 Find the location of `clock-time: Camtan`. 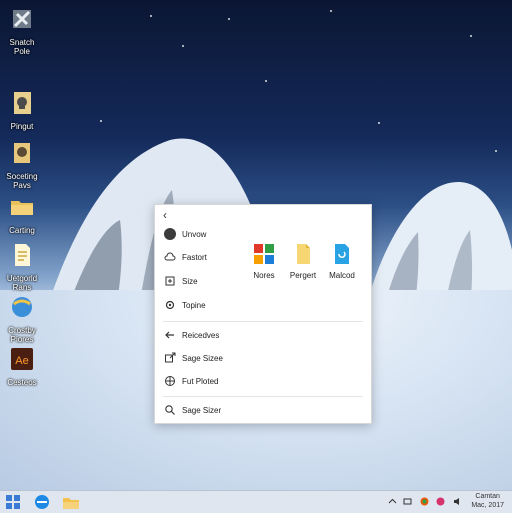

clock-time: Camtan is located at coordinates (487, 496).